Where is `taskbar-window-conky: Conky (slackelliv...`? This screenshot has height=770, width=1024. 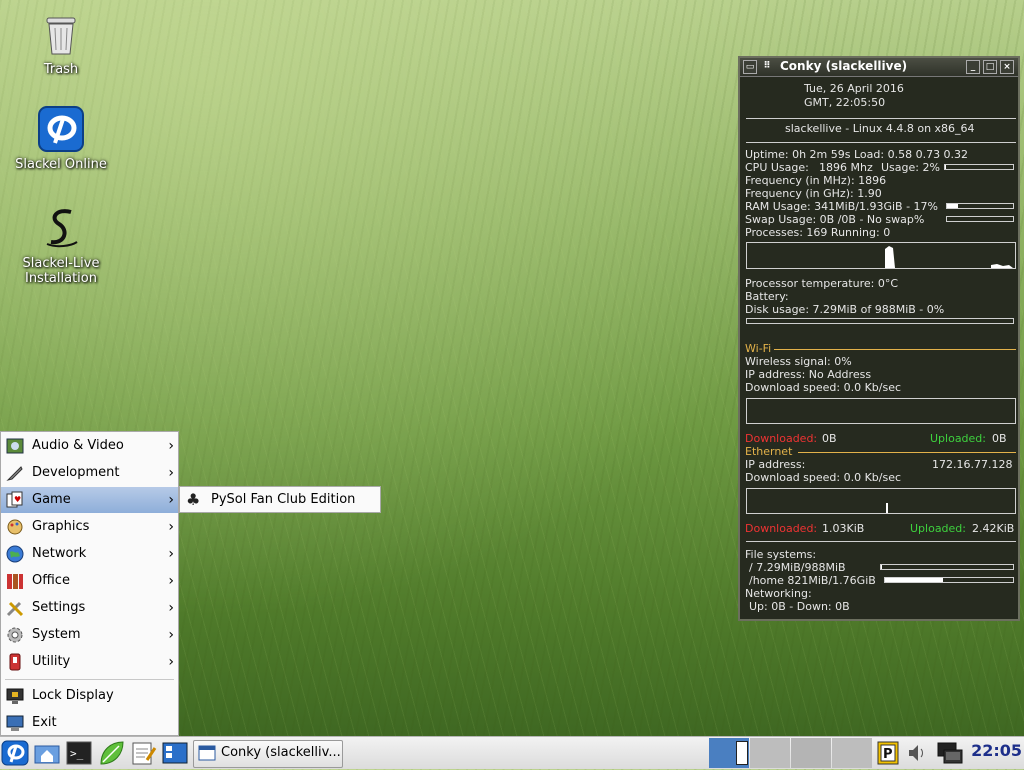 taskbar-window-conky: Conky (slackelliv... is located at coordinates (268, 754).